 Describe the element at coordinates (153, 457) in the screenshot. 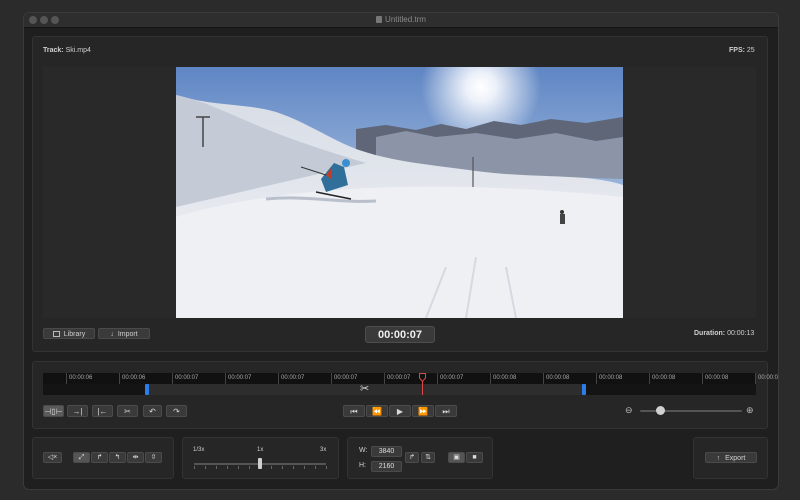

I see `flip-vertical-button: ⇳` at that location.